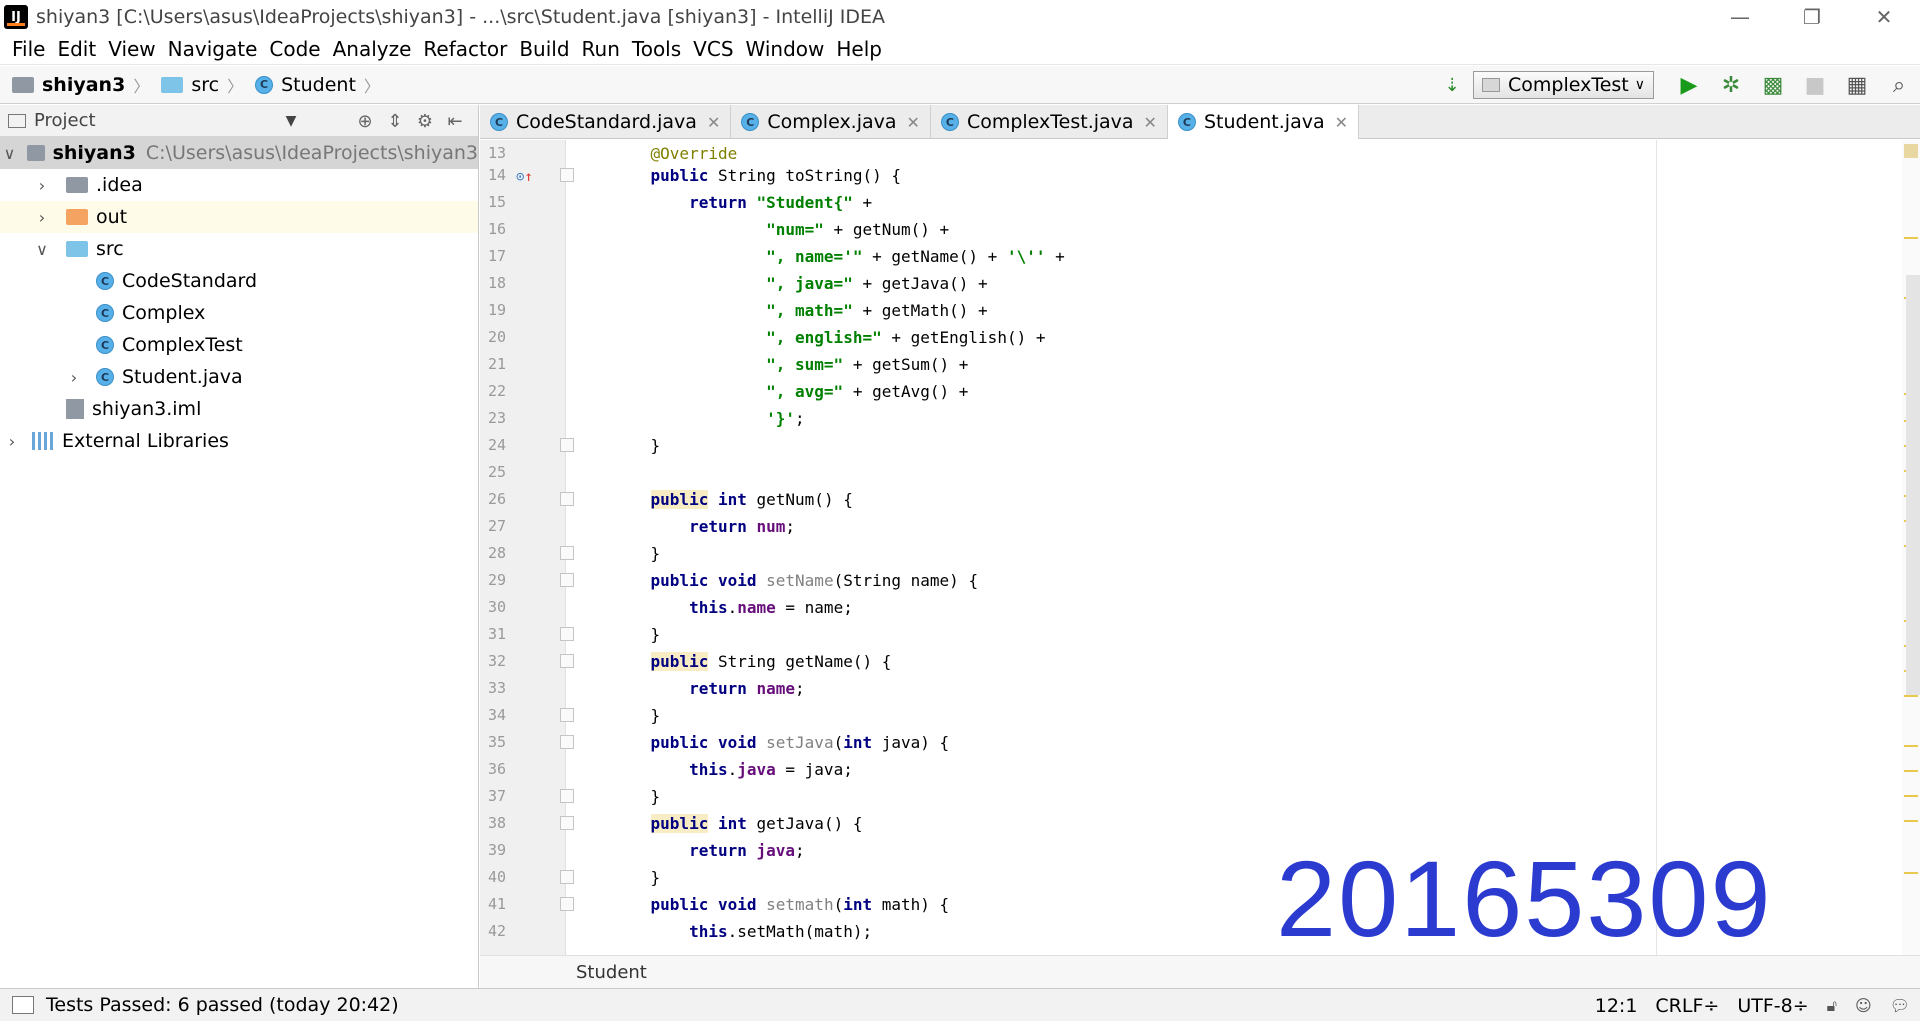 Image resolution: width=1920 pixels, height=1021 pixels. What do you see at coordinates (606, 122) in the screenshot?
I see `tab-codestandard: C CodeStandard.java ✕` at bounding box center [606, 122].